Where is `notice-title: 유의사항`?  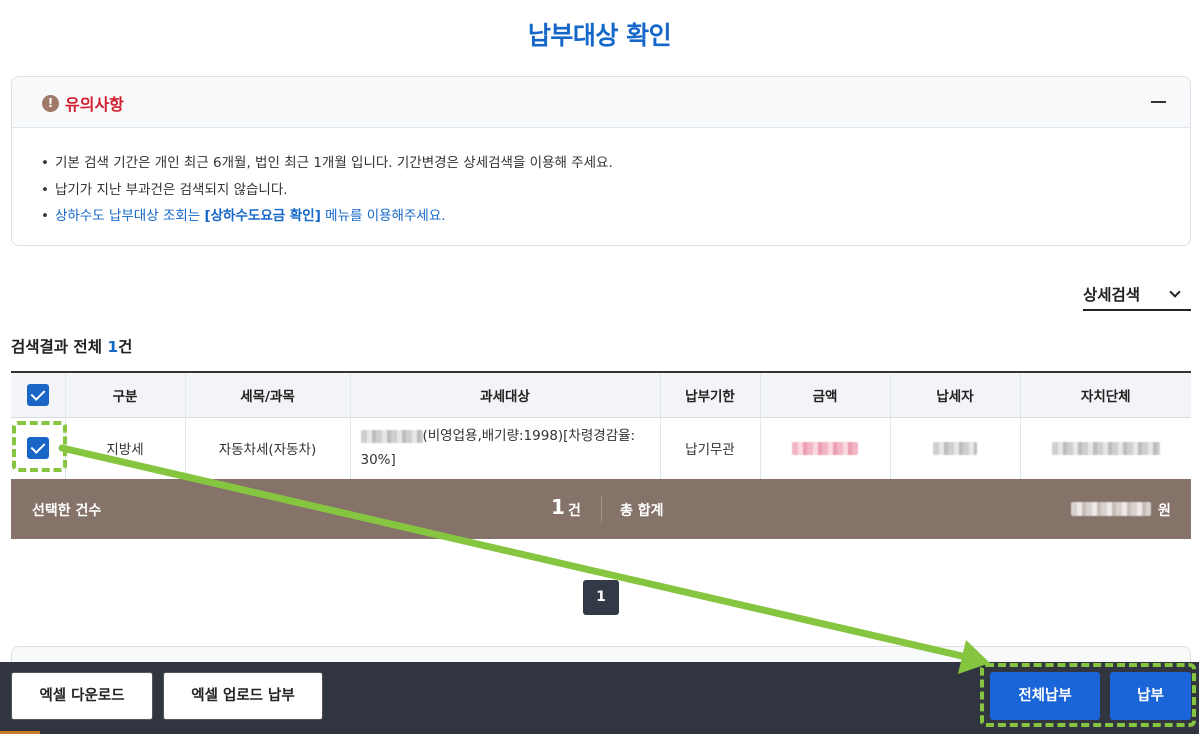 notice-title: 유의사항 is located at coordinates (94, 104).